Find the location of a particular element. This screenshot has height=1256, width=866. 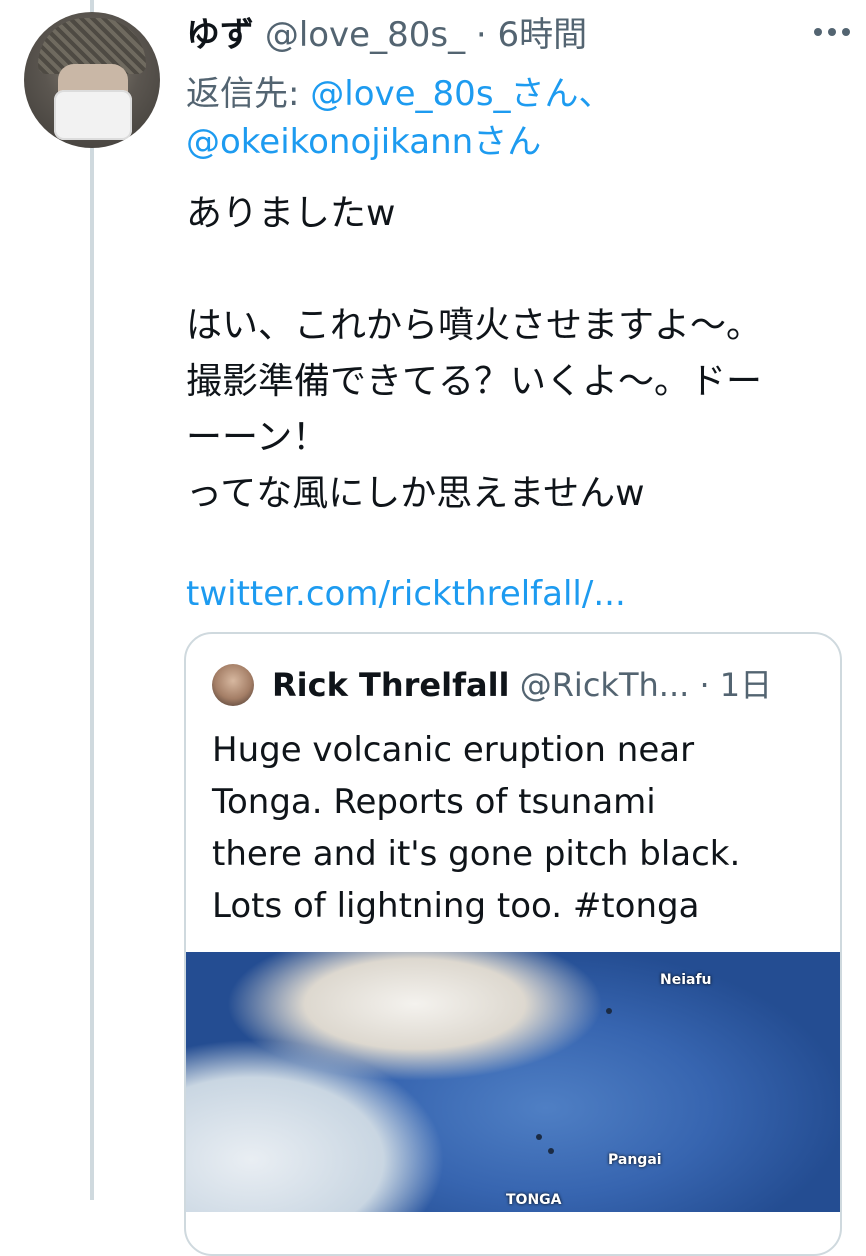

tweet-header: ゆず @love_80s_ · 6時間 is located at coordinates (386, 35).